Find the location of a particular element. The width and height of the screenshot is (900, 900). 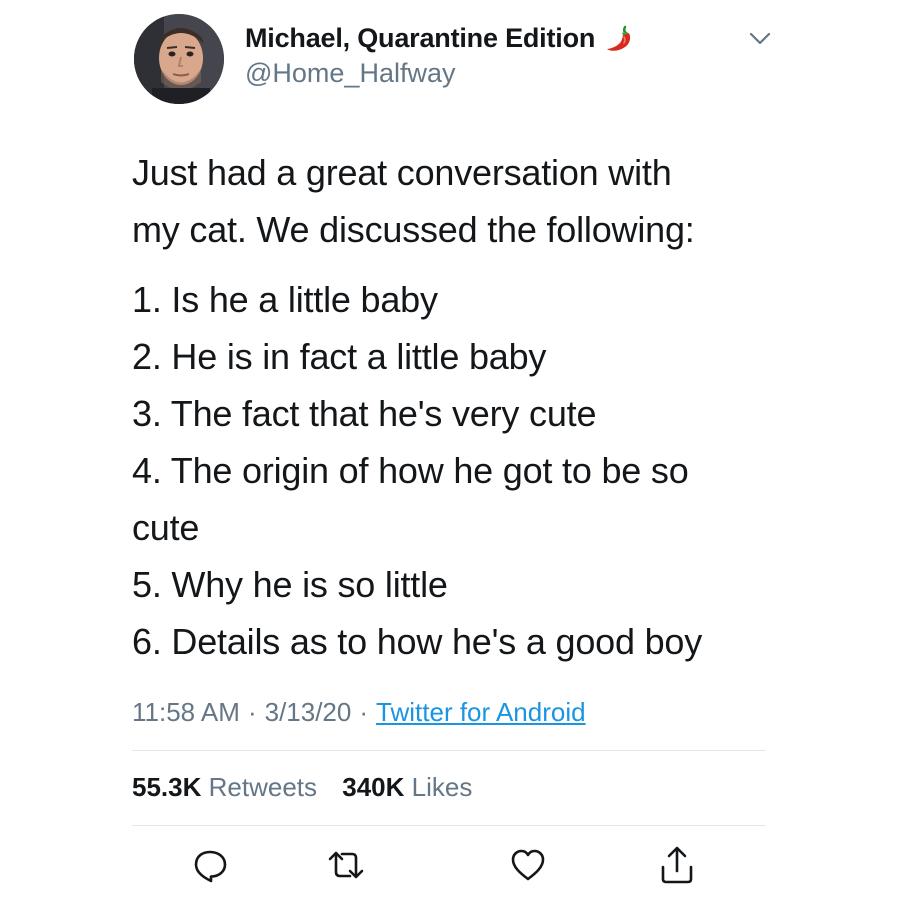

heart-icon is located at coordinates (528, 865).